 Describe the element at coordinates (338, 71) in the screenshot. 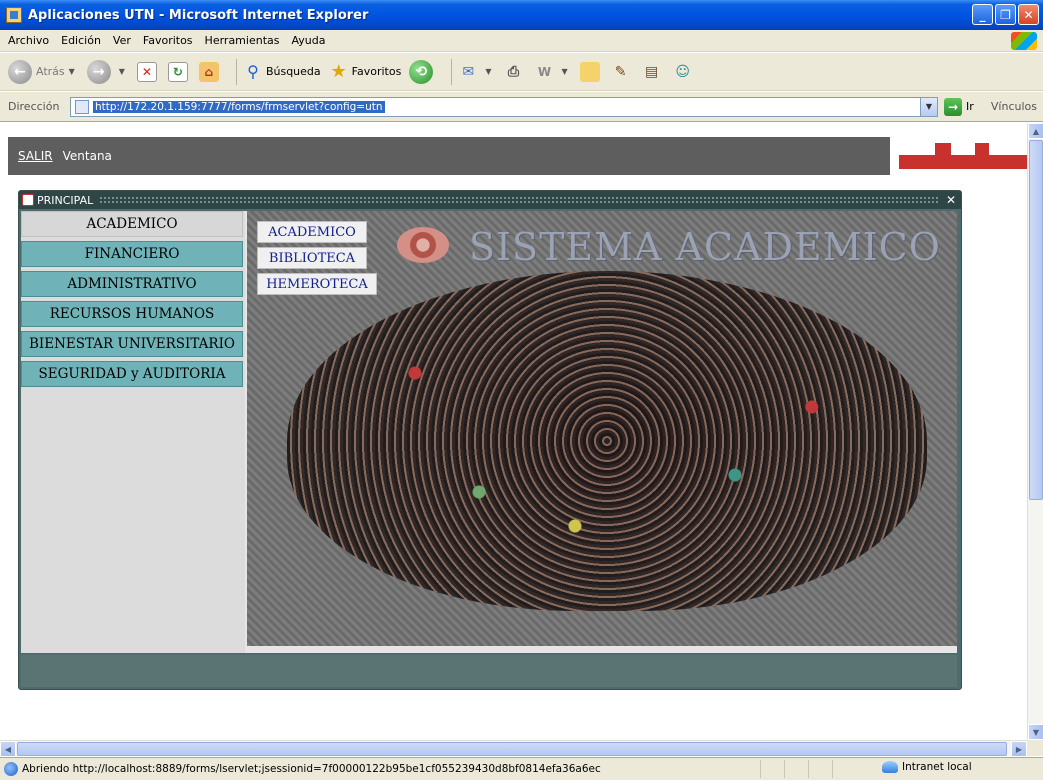

I see `star-icon: ★` at that location.